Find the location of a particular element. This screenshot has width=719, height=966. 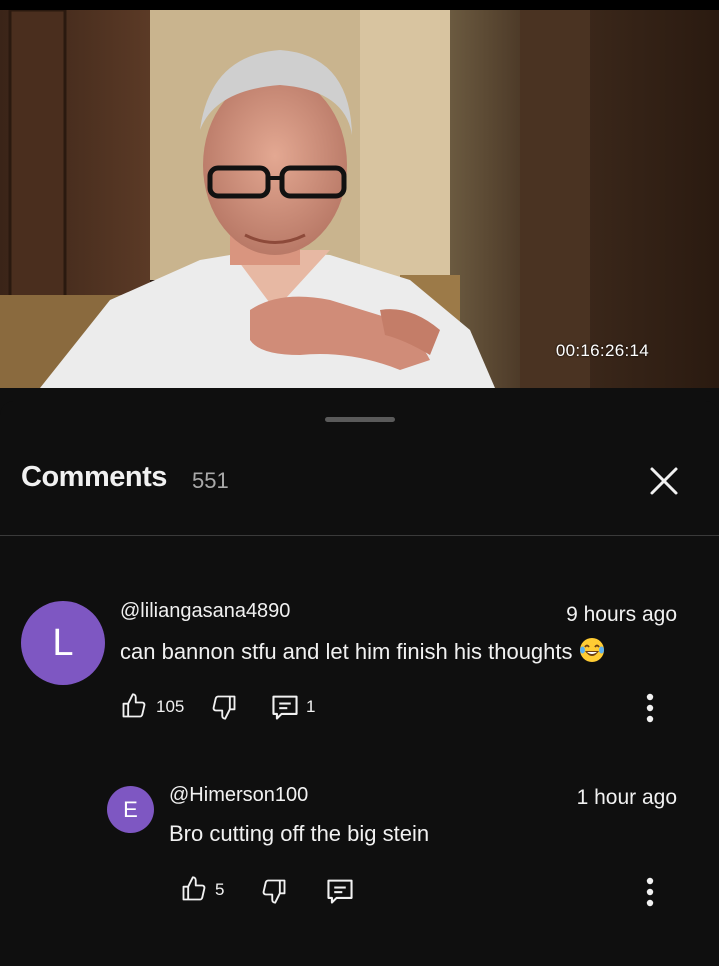

avatar: E is located at coordinates (130, 809).